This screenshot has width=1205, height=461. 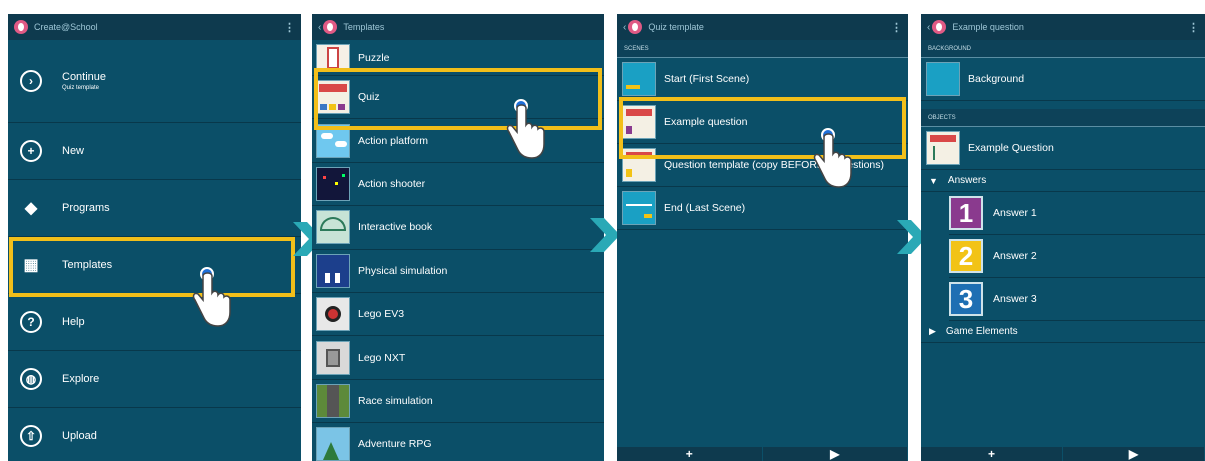 What do you see at coordinates (966, 213) in the screenshot?
I see `number-1-icon: 1` at bounding box center [966, 213].